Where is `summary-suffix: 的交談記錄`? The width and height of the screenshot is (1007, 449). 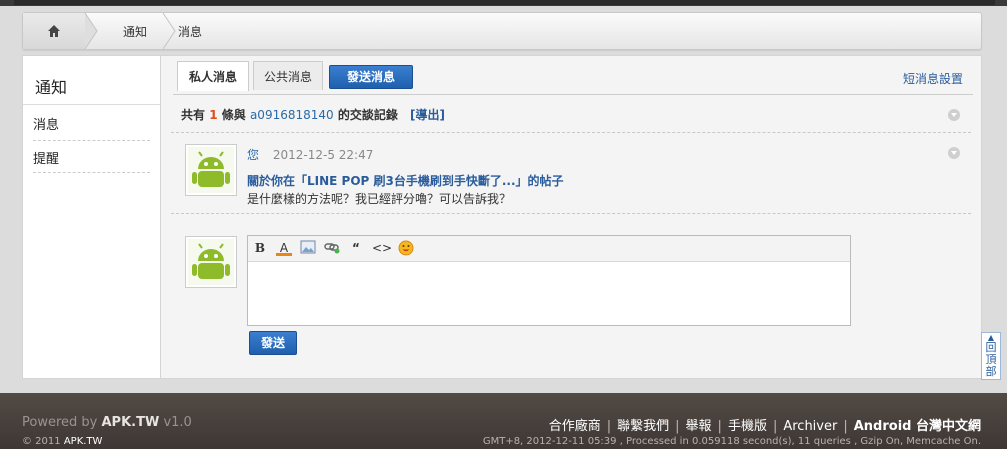
summary-suffix: 的交談記錄 is located at coordinates (367, 115).